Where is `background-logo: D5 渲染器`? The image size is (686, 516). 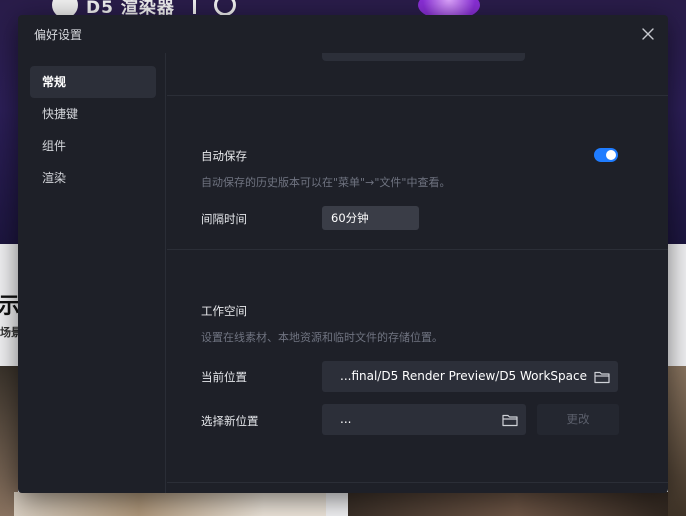
background-logo: D5 渲染器 is located at coordinates (144, 9).